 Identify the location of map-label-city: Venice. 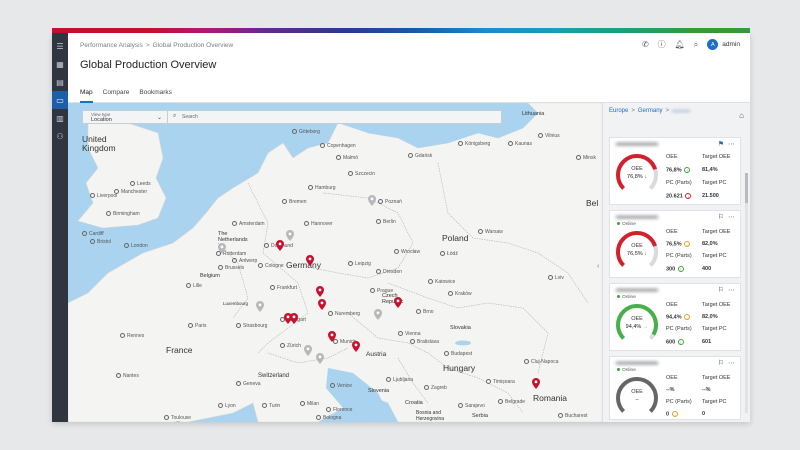
(341, 386).